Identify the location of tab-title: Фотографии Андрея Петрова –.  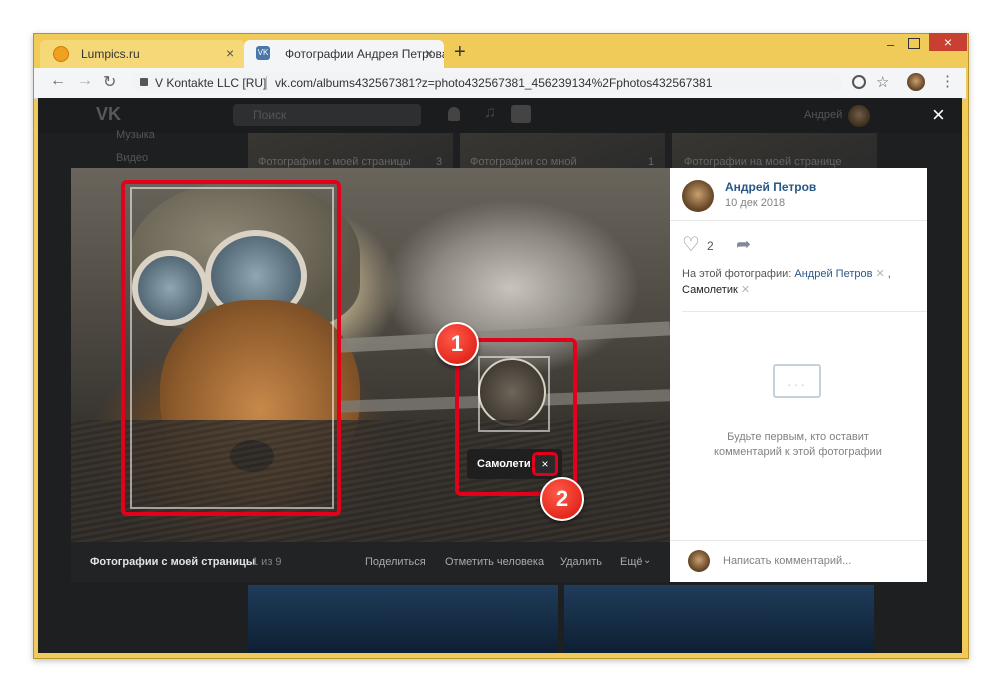
(364, 54).